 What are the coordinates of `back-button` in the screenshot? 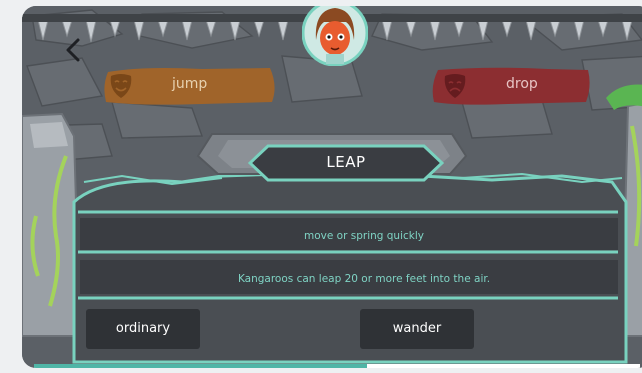 It's located at (74, 50).